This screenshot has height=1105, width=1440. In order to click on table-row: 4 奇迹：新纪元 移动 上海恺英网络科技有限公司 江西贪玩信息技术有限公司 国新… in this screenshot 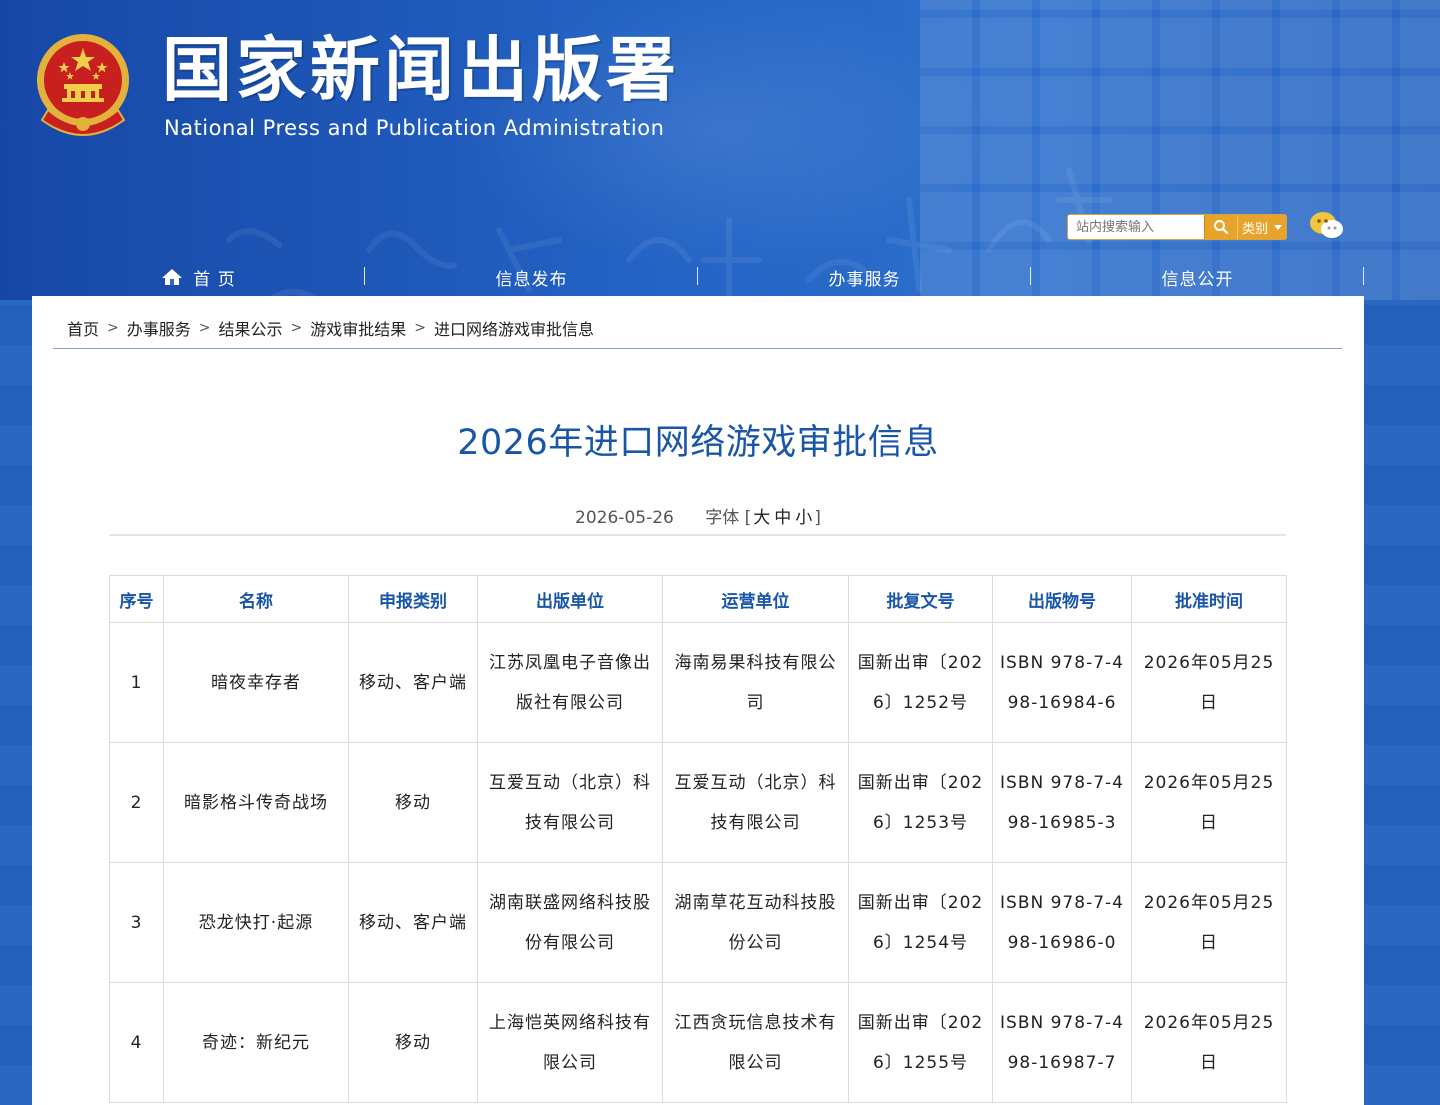, I will do `click(698, 1042)`.